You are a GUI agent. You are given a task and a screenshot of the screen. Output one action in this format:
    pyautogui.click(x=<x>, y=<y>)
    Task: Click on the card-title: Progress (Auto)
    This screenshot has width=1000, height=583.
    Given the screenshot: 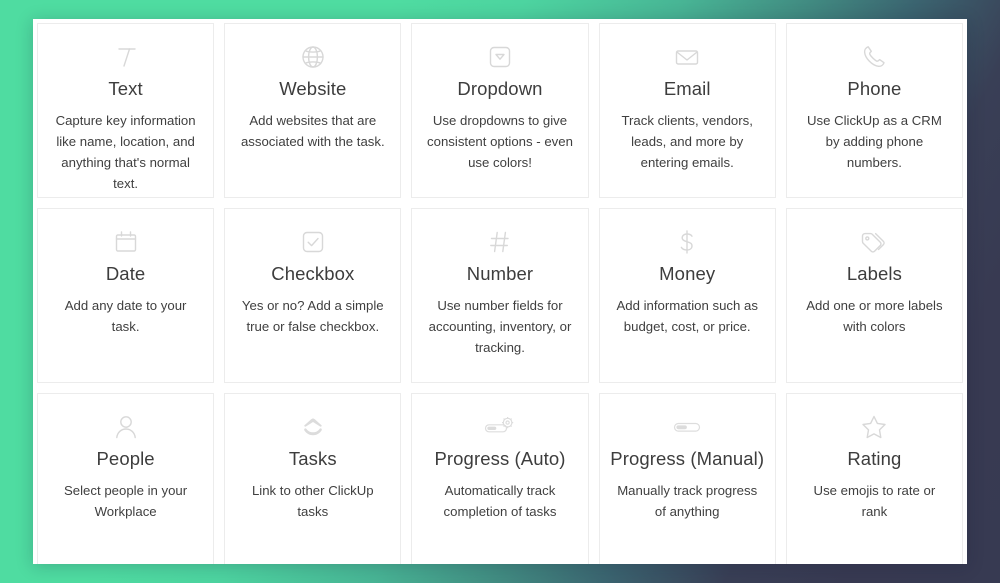 What is the action you would take?
    pyautogui.click(x=500, y=458)
    